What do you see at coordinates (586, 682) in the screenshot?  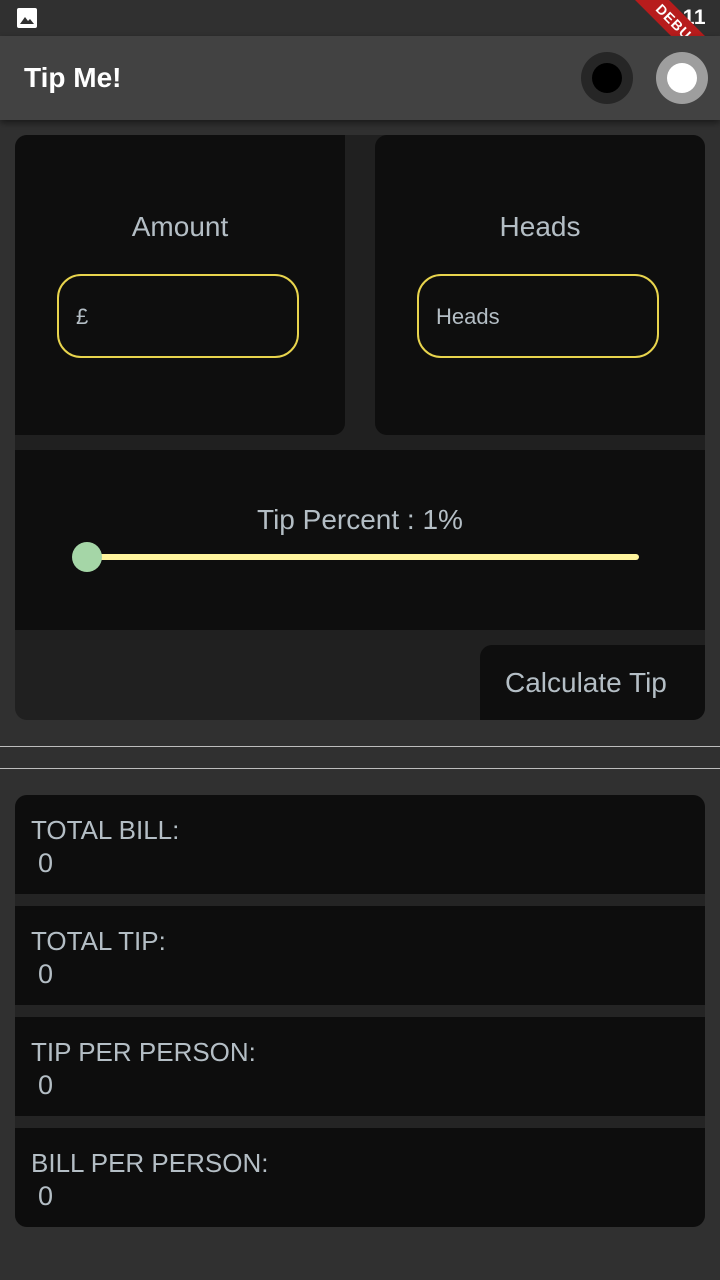 I see `calculate-tip-label: Calculate Tip` at bounding box center [586, 682].